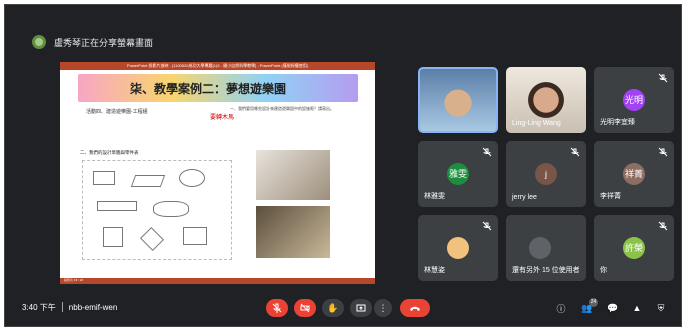  What do you see at coordinates (434, 196) in the screenshot?
I see `participant-name: 林雅雯` at bounding box center [434, 196].